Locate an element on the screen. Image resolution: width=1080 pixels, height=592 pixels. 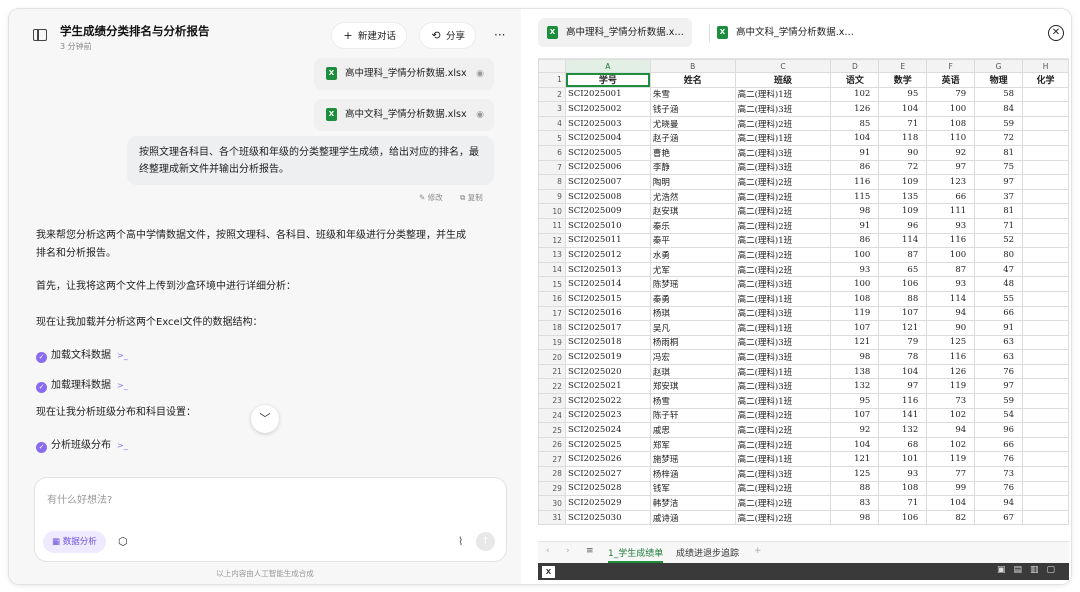
table-cell: 96 is located at coordinates (903, 225).